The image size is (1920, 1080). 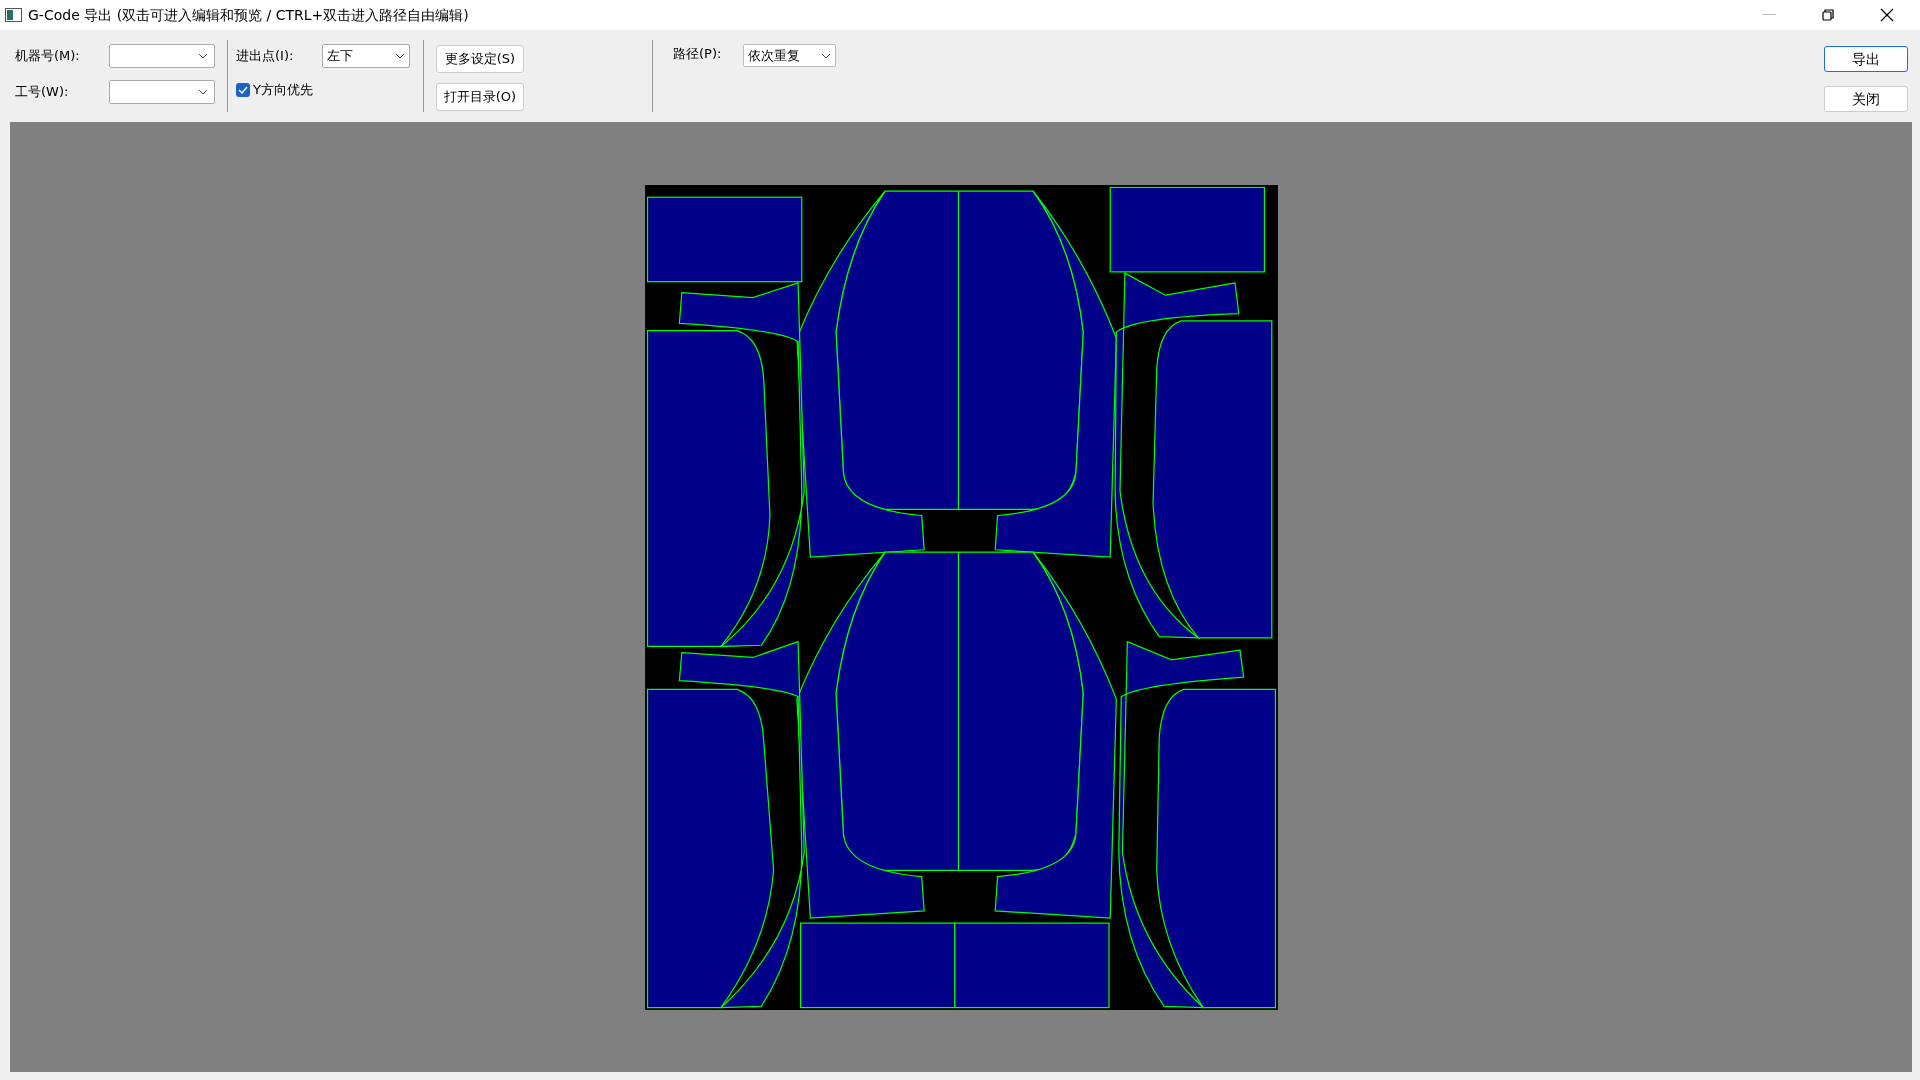 What do you see at coordinates (789, 55) in the screenshot?
I see `path-dropdown: 依次重复` at bounding box center [789, 55].